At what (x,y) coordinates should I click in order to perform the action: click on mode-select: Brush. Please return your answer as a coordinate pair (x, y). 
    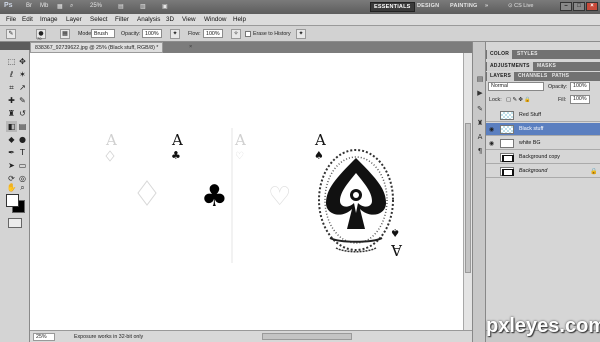
    Looking at the image, I should click on (103, 33).